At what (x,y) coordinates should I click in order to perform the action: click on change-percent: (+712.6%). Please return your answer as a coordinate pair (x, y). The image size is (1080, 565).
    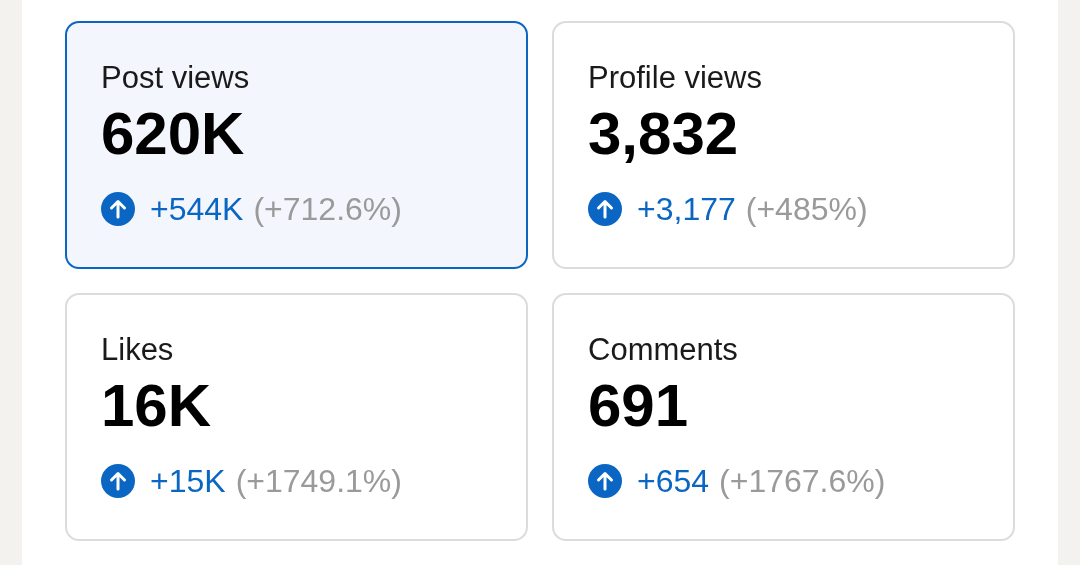
    Looking at the image, I should click on (327, 209).